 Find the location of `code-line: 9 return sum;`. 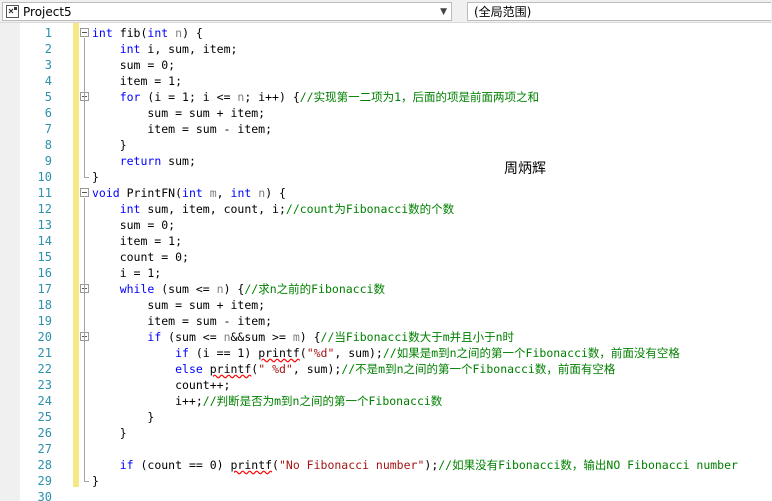

code-line: 9 return sum; is located at coordinates (386, 161).